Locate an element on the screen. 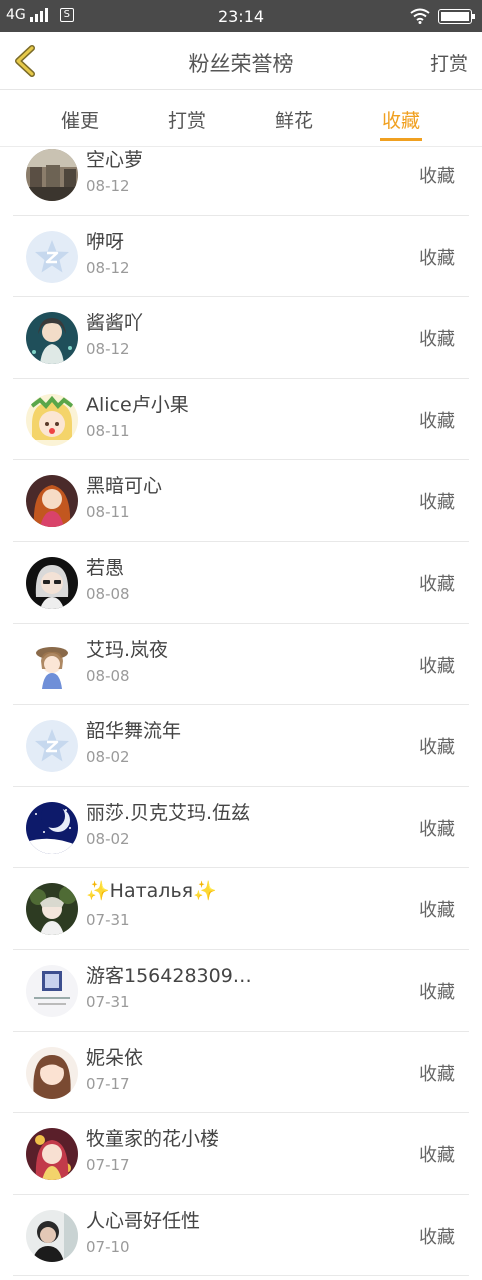 The height and width of the screenshot is (1280, 482). user-name: 韶华舞流年 is located at coordinates (134, 731).